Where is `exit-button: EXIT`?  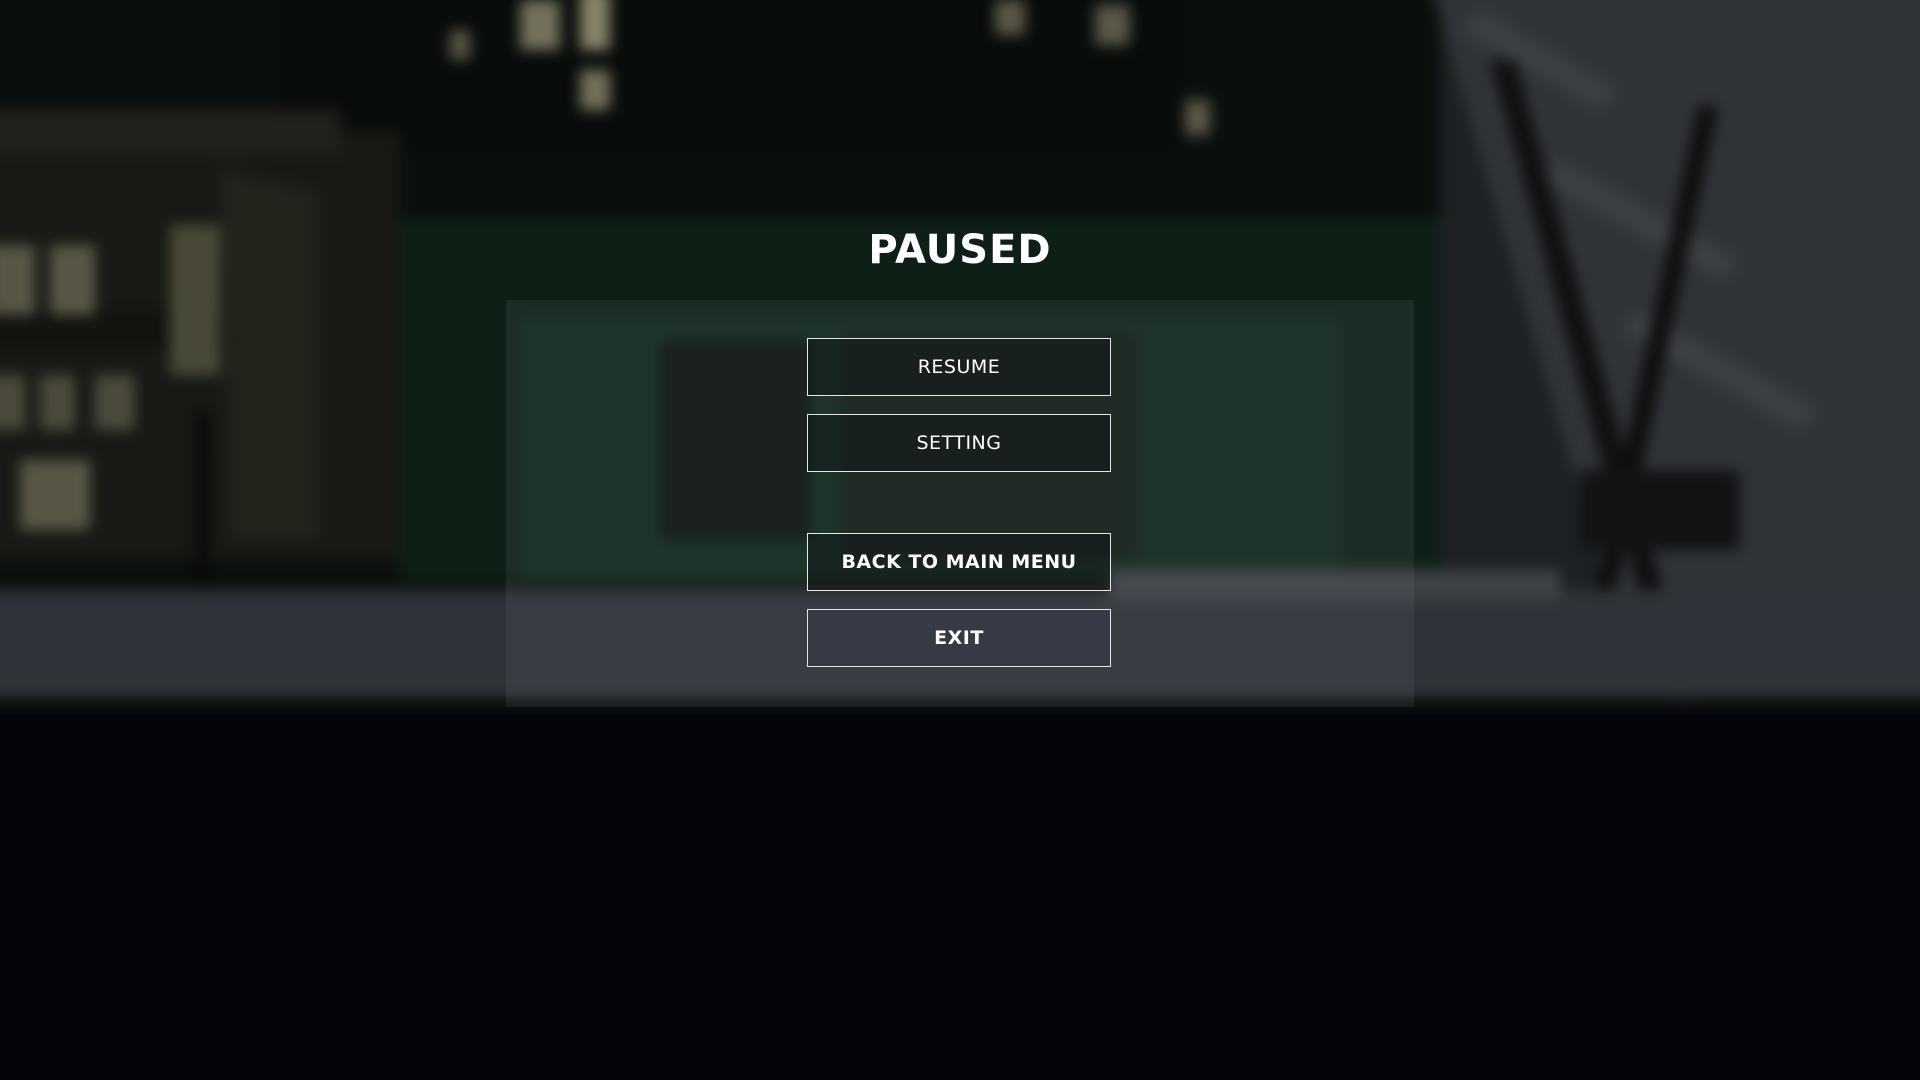 exit-button: EXIT is located at coordinates (959, 638).